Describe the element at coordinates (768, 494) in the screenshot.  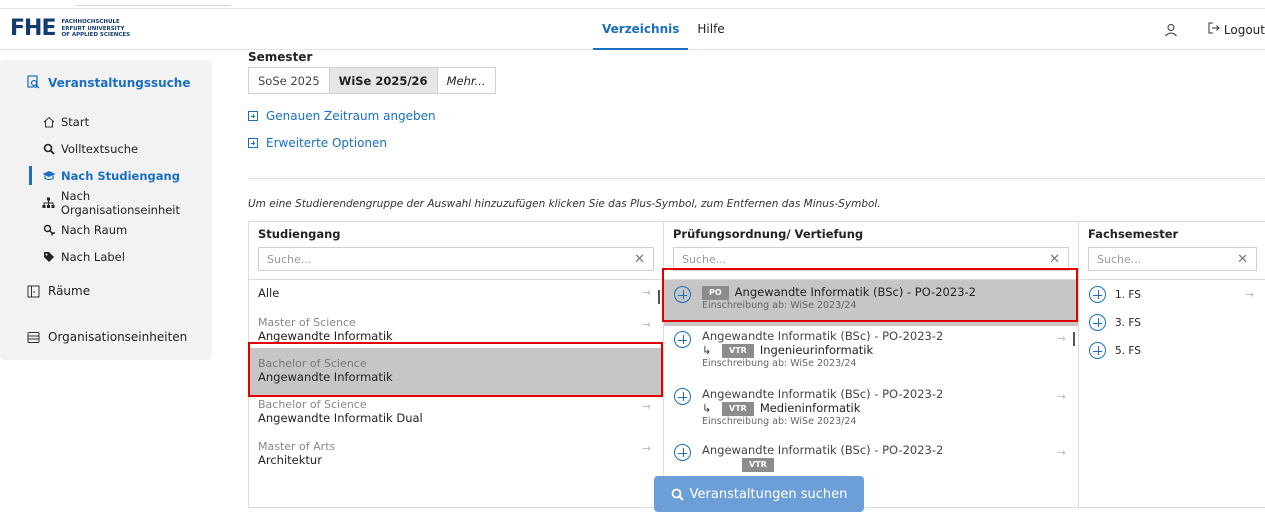
I see `search-courses-label: Veranstaltungen suchen` at that location.